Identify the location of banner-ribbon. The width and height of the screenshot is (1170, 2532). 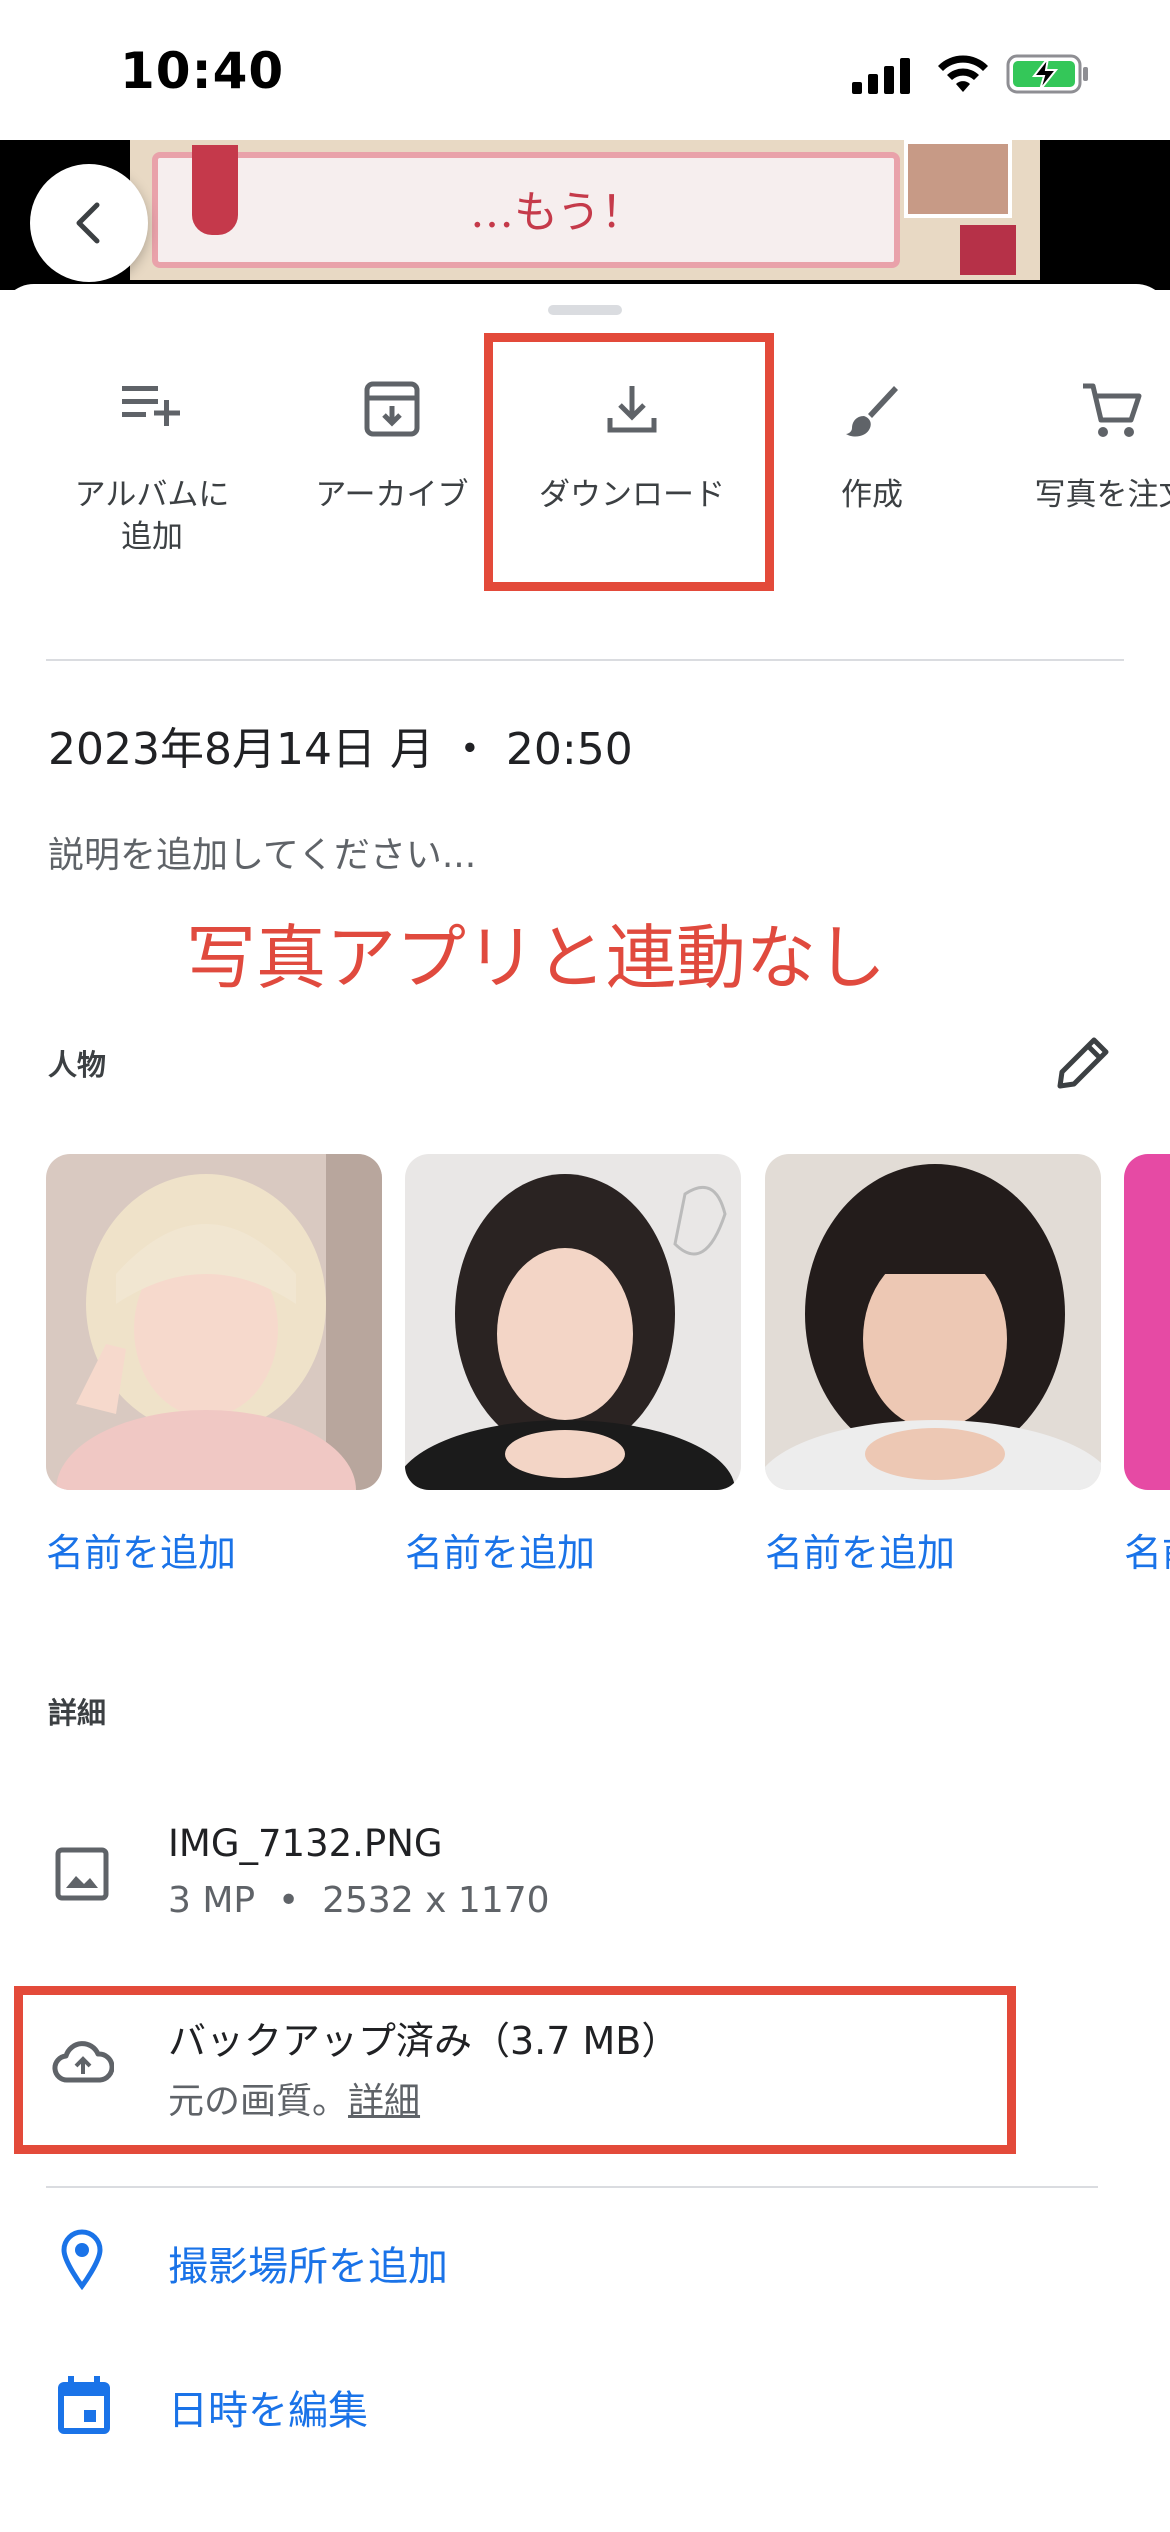
(988, 250).